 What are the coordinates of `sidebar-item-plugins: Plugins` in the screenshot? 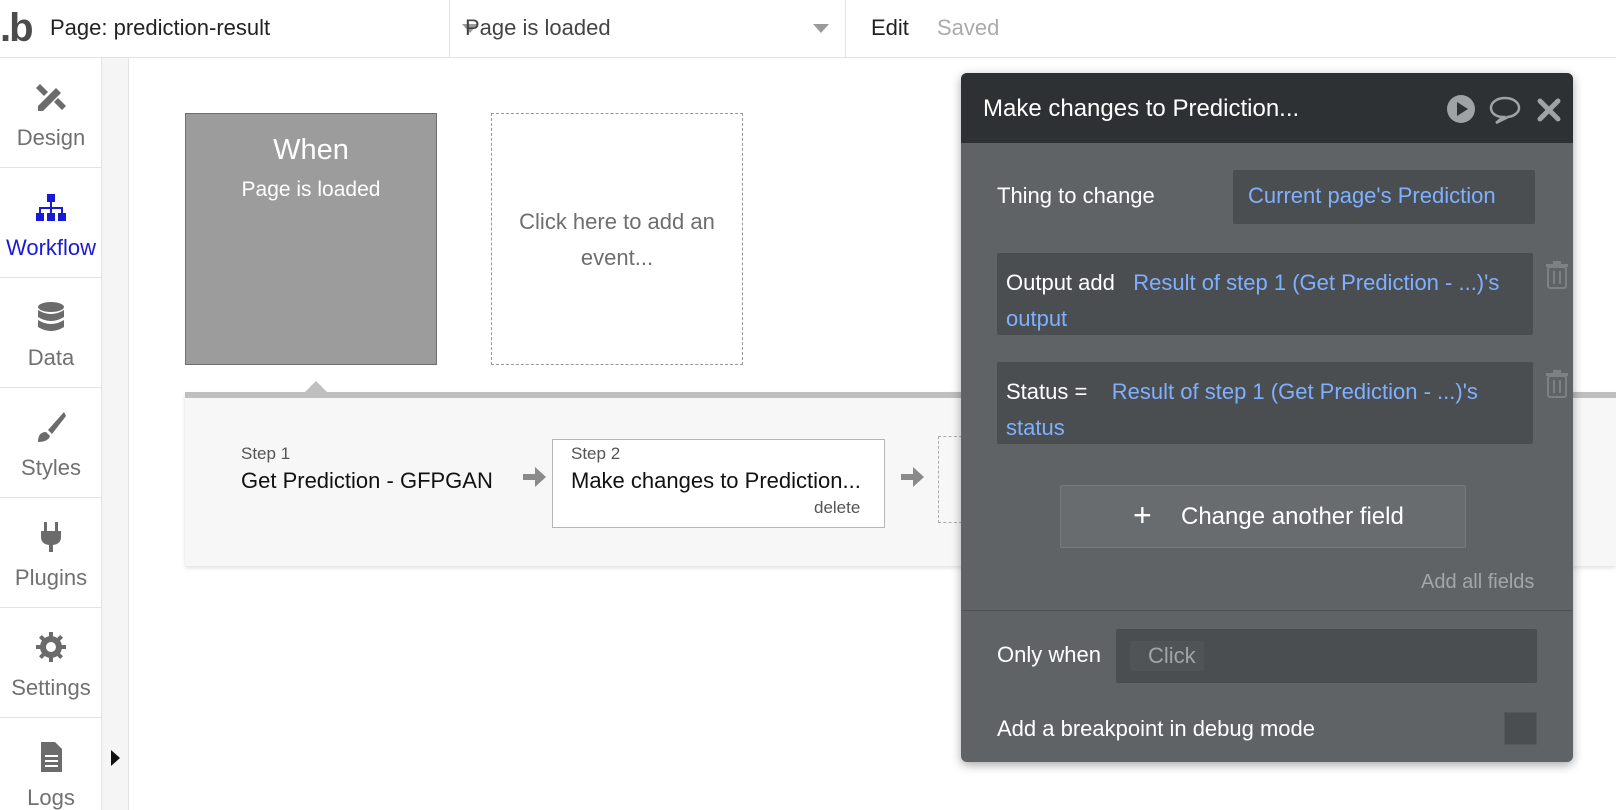 It's located at (51, 553).